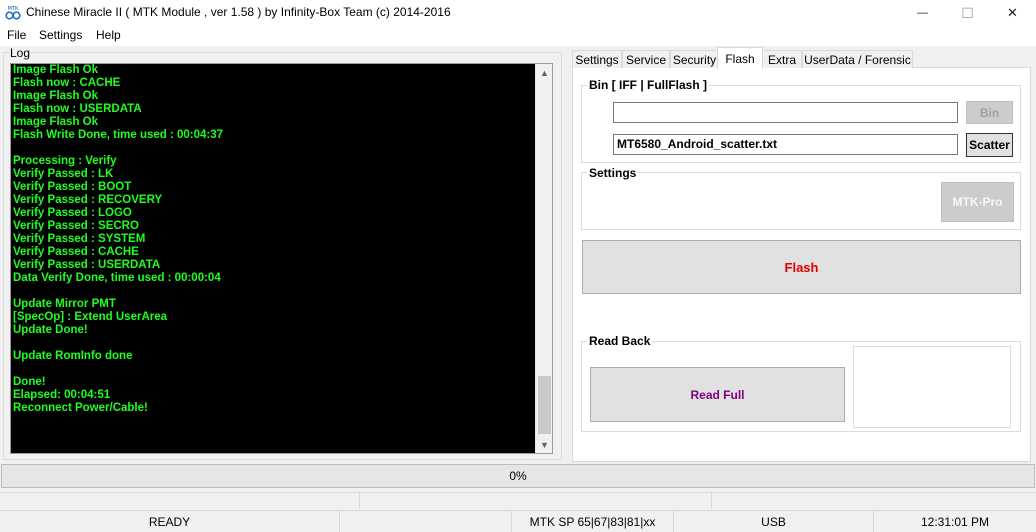 This screenshot has height=532, width=1036. What do you see at coordinates (16, 35) in the screenshot?
I see `menu-file: File` at bounding box center [16, 35].